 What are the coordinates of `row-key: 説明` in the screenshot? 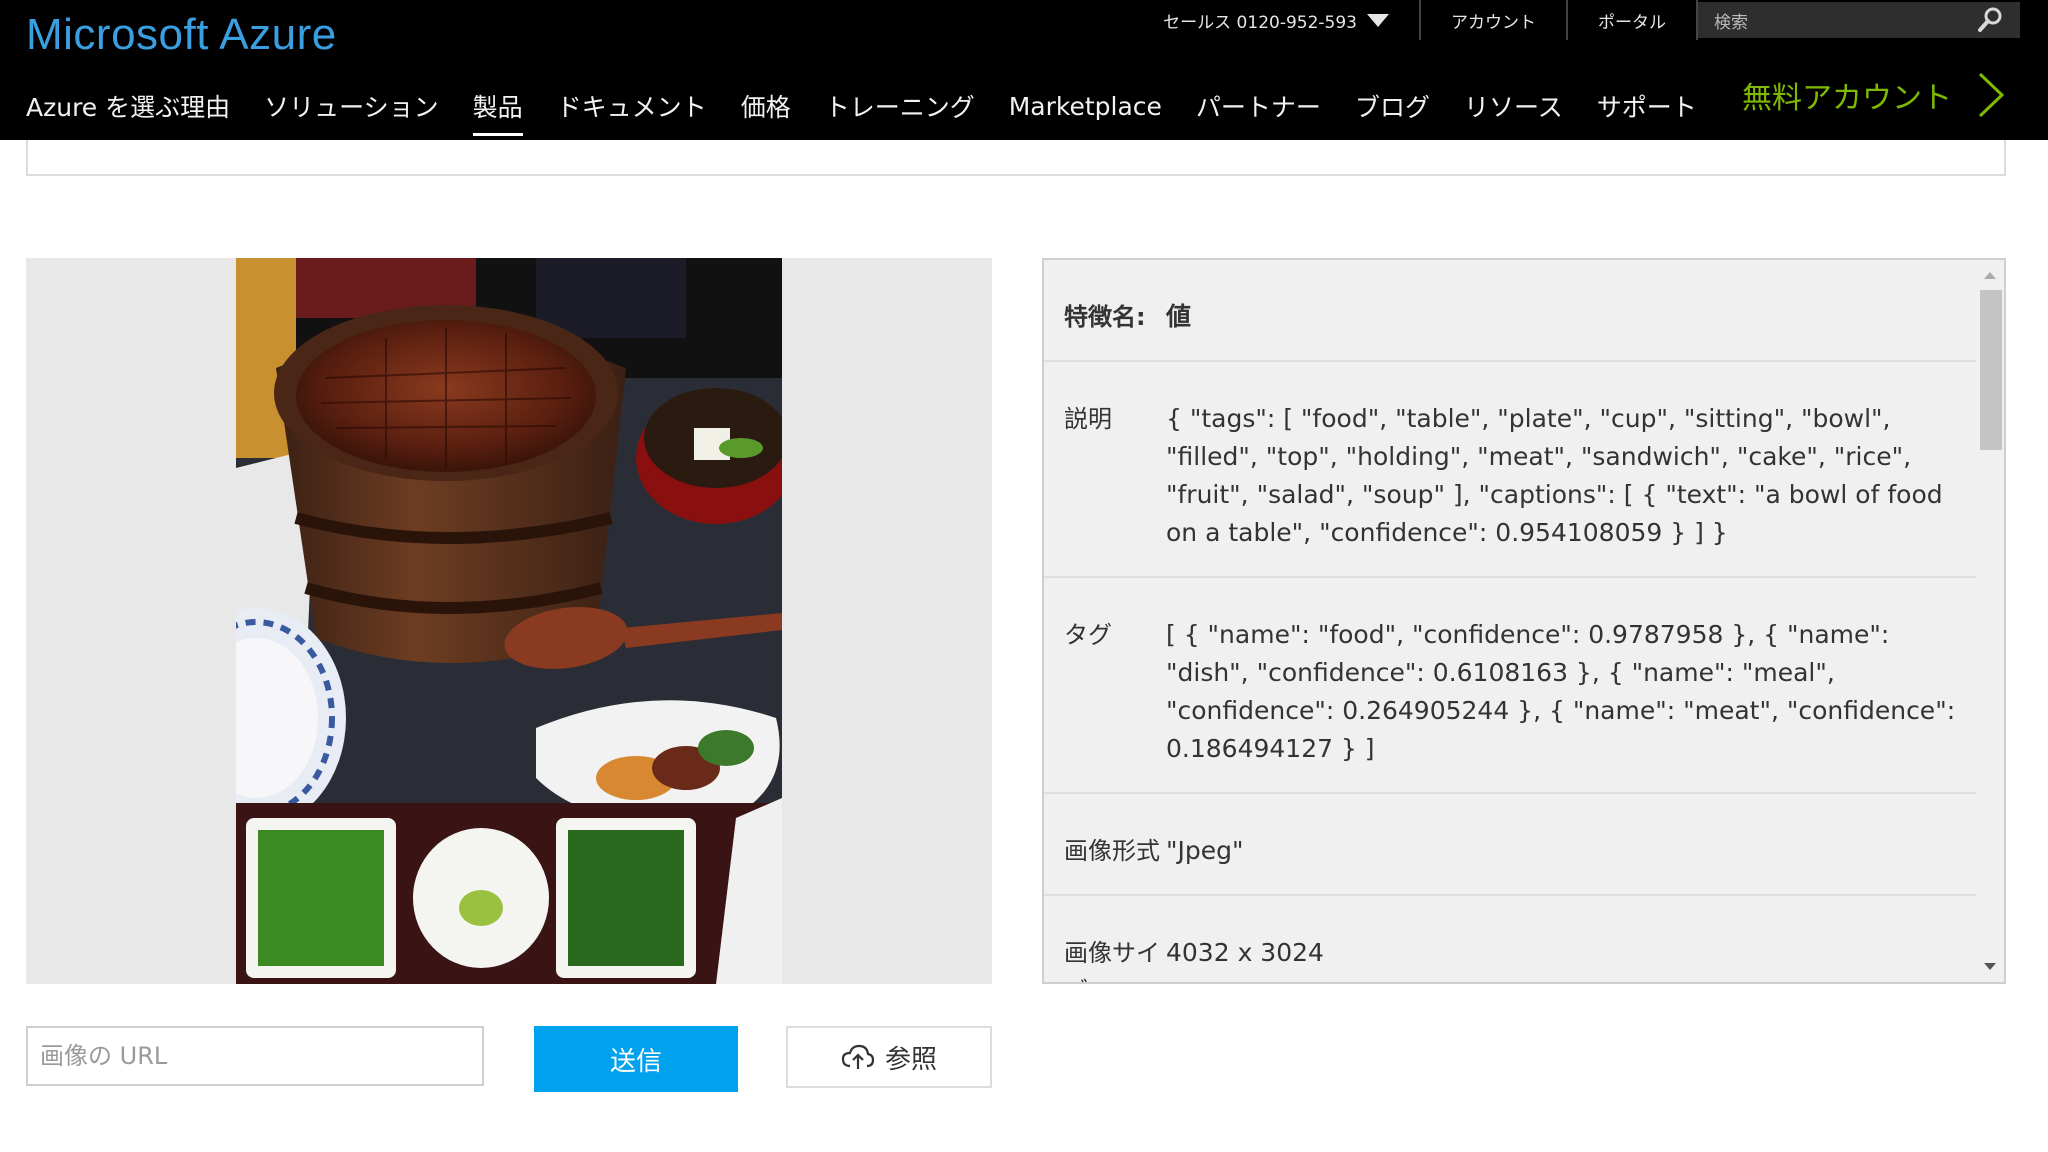 It's located at (1088, 419).